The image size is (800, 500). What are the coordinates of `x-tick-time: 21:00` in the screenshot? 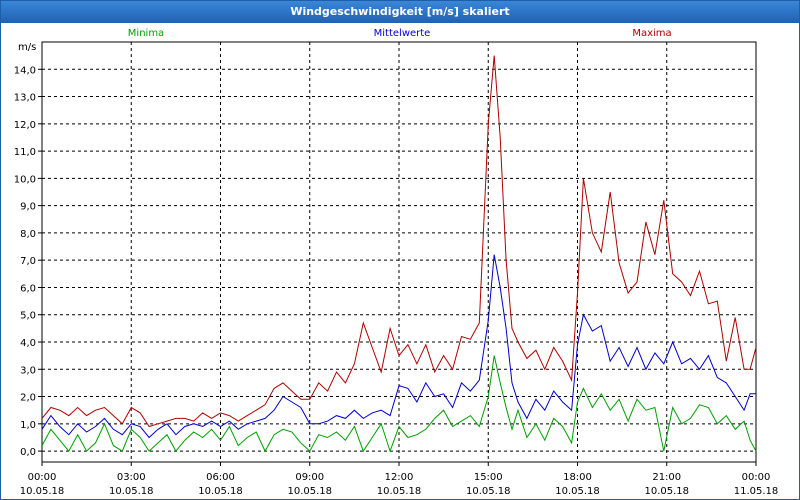 It's located at (666, 477).